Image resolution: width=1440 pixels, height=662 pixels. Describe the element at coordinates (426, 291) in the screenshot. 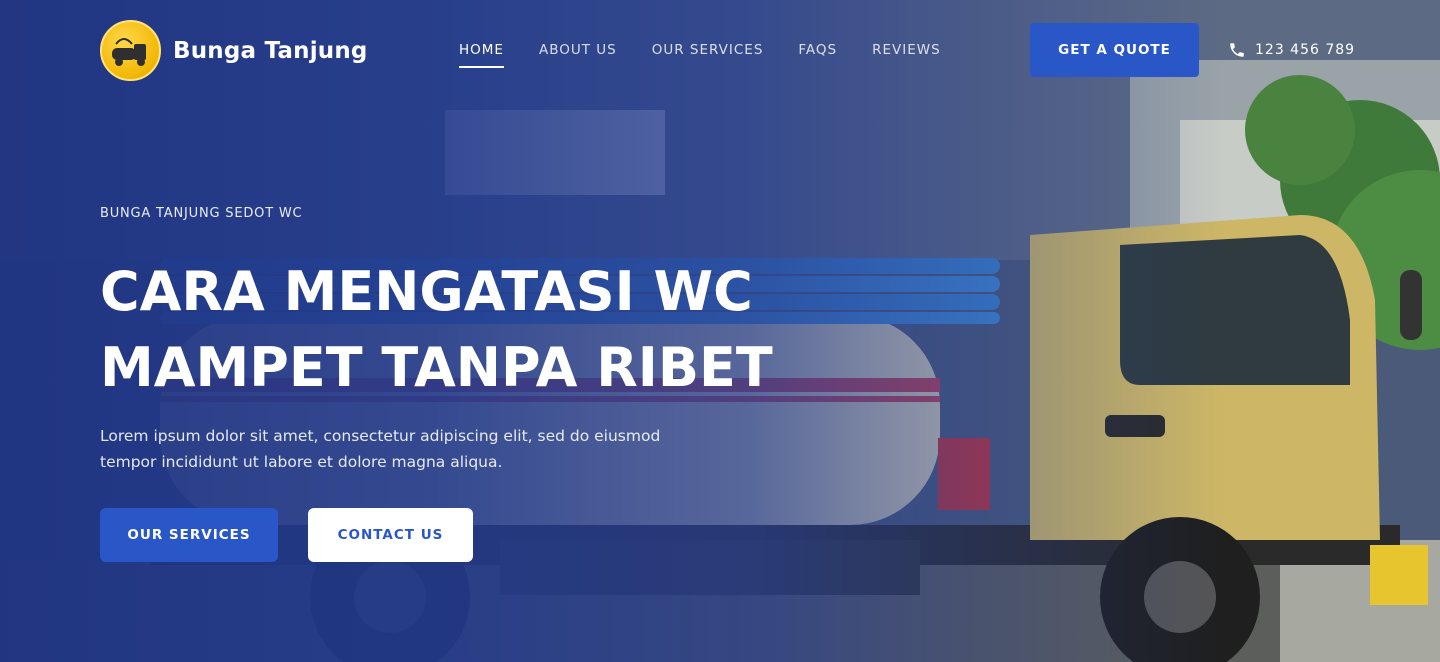

I see `hero-title-line-1: CARA MENGATASI WC` at that location.